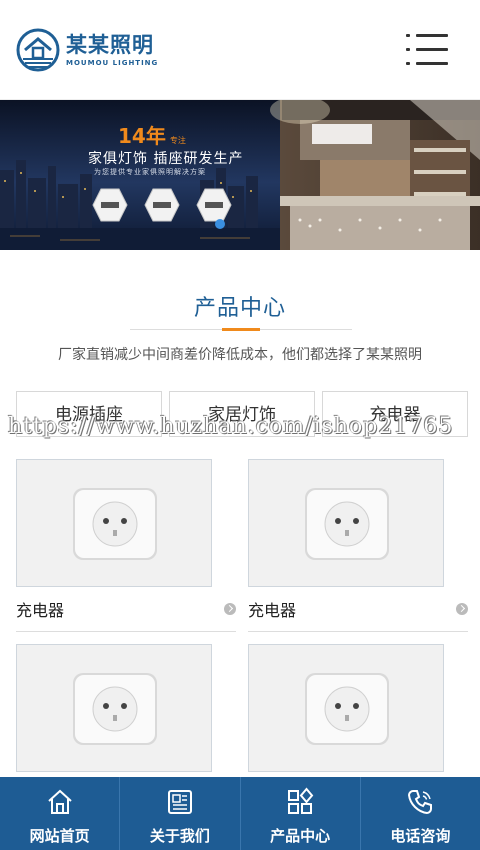 Image resolution: width=480 pixels, height=850 pixels. I want to click on site-header: 某某照明 MOUMOU LIGHTING, so click(240, 50).